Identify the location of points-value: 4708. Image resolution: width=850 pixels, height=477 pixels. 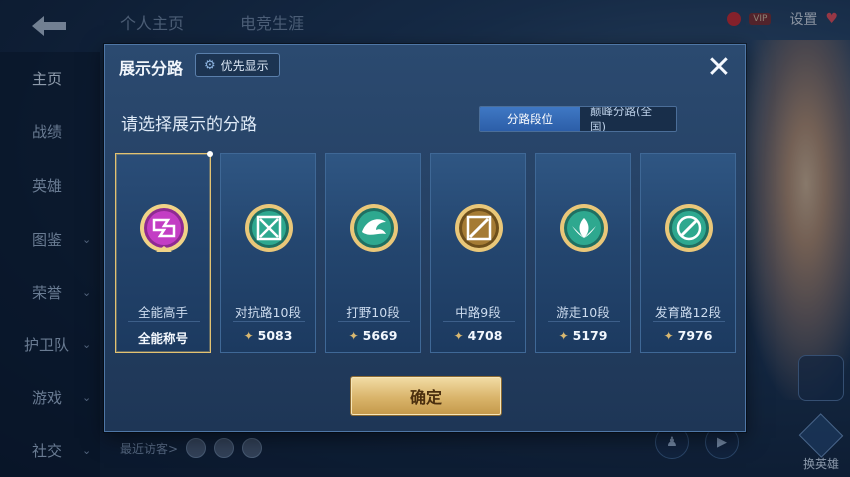
(485, 335).